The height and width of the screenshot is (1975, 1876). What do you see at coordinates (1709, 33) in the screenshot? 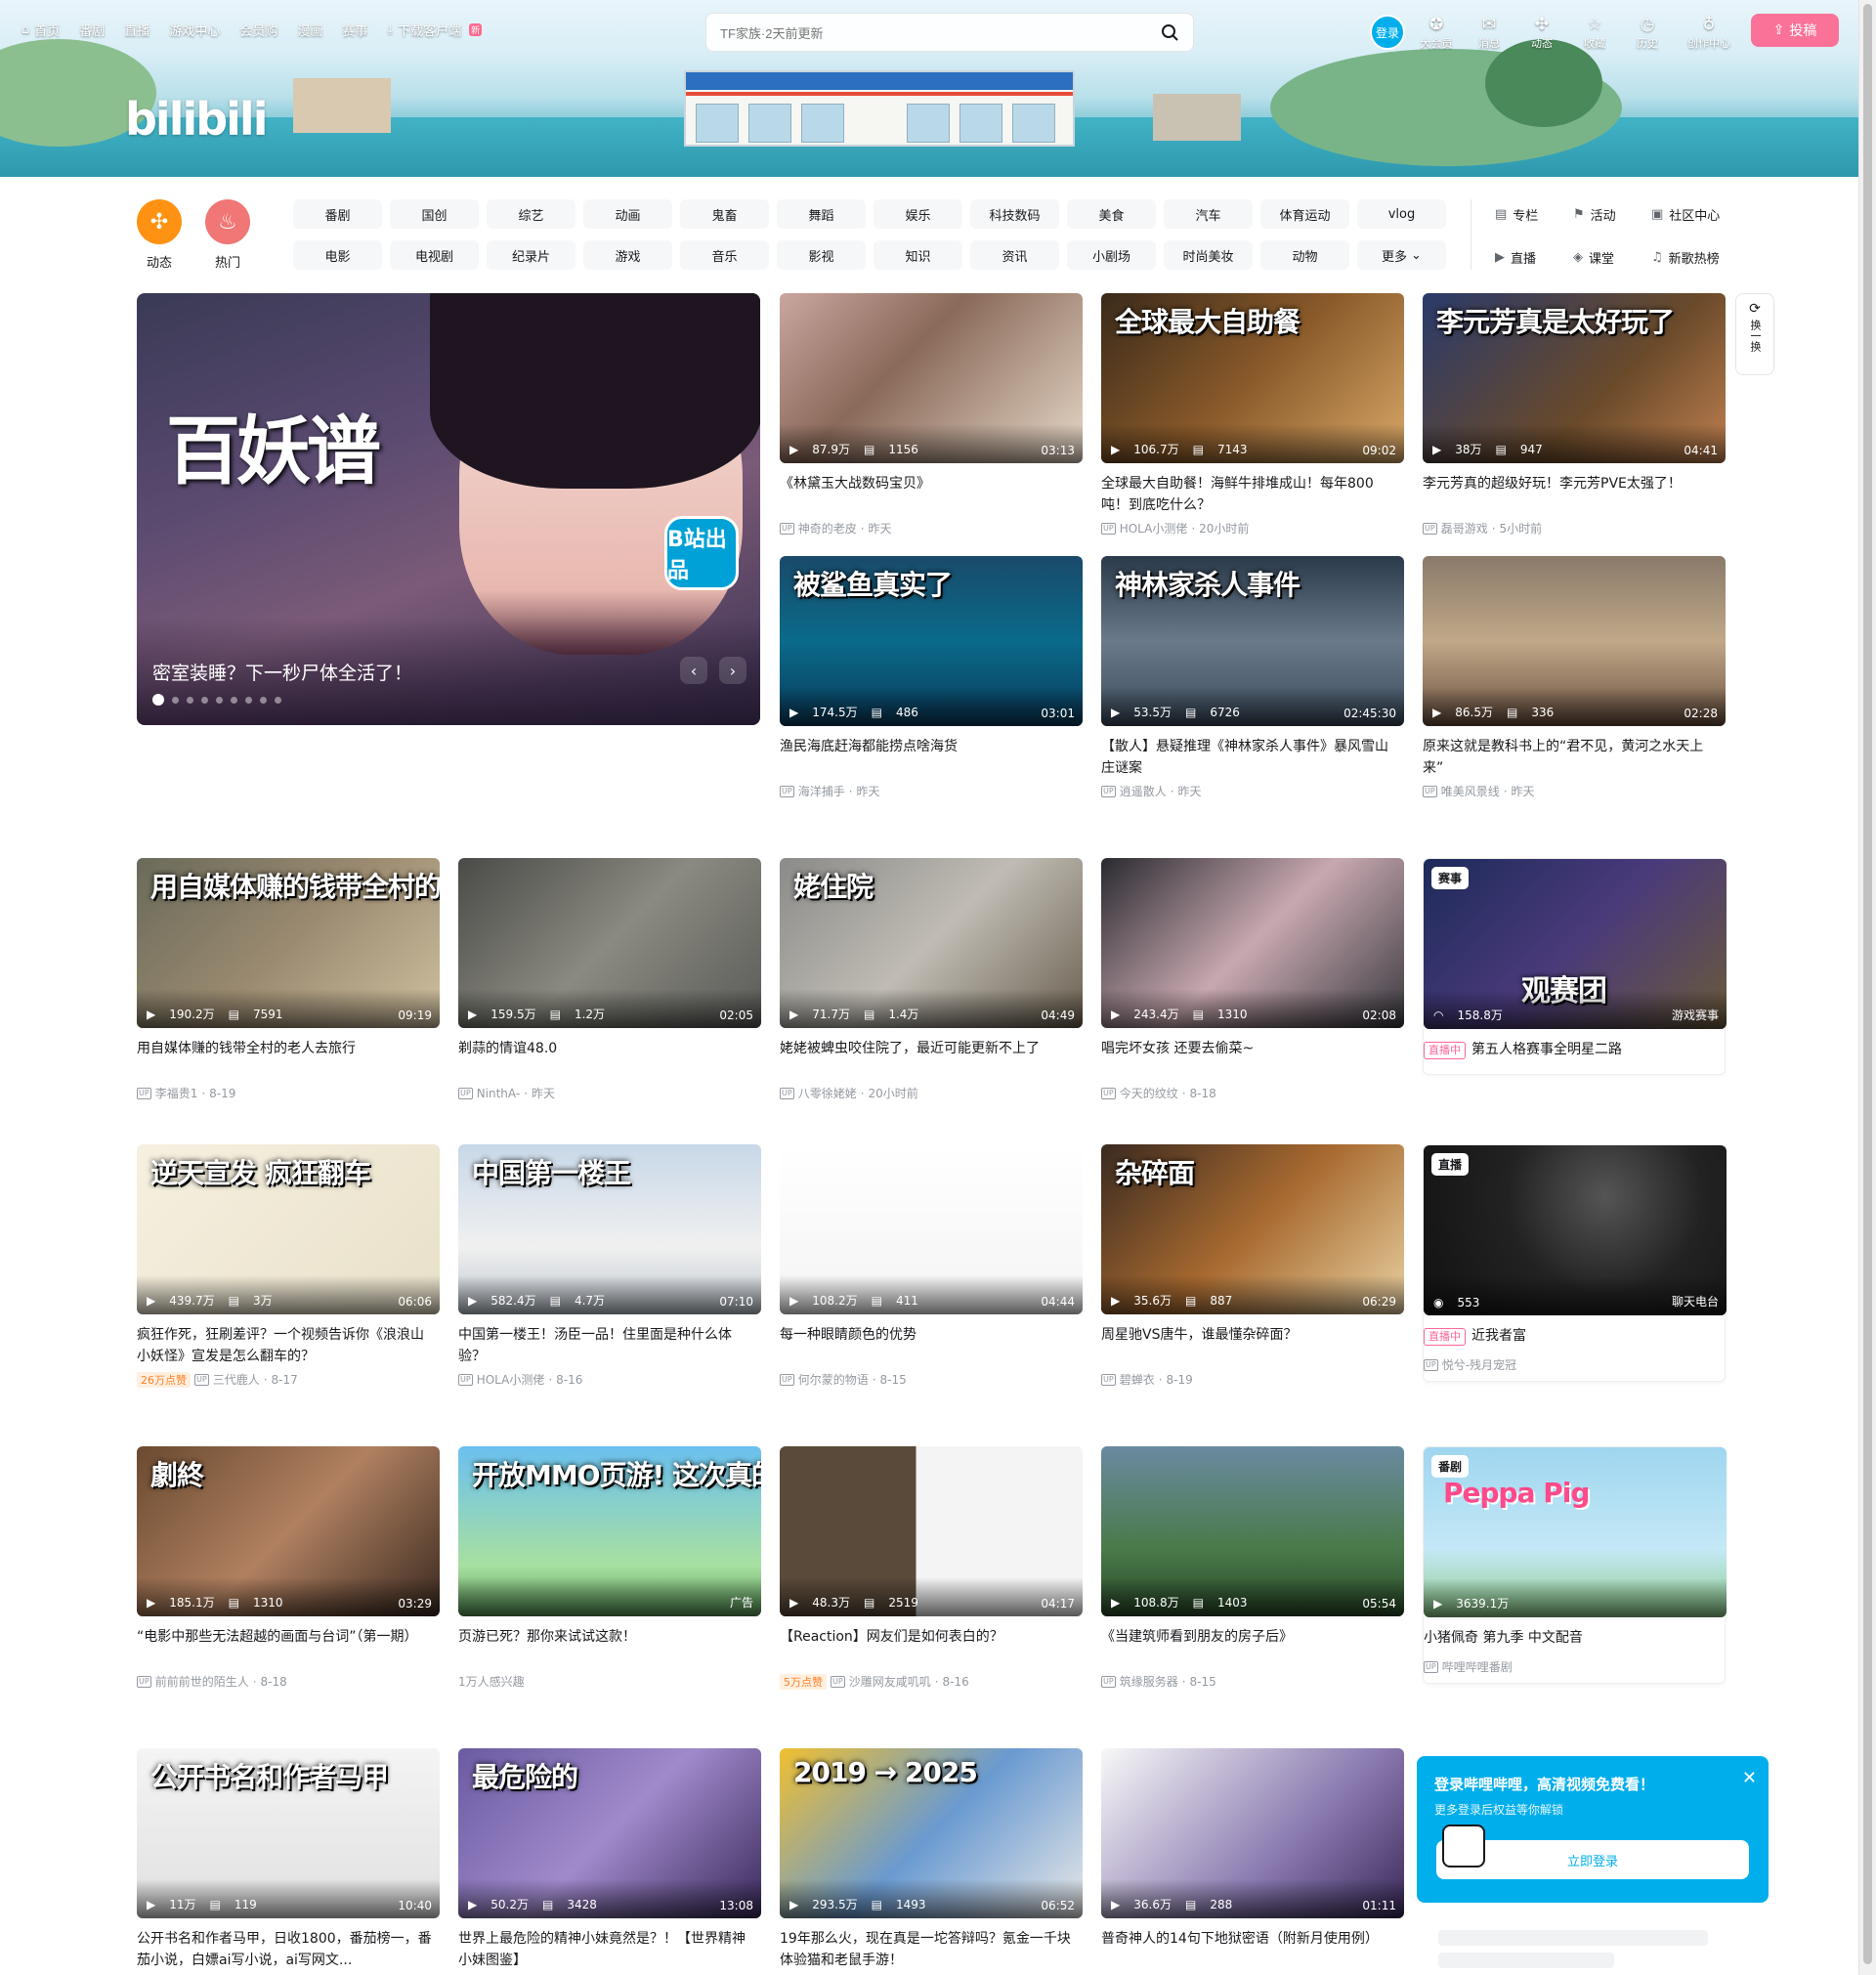
I see `creator-center-entry: ♁ 创作中心` at bounding box center [1709, 33].